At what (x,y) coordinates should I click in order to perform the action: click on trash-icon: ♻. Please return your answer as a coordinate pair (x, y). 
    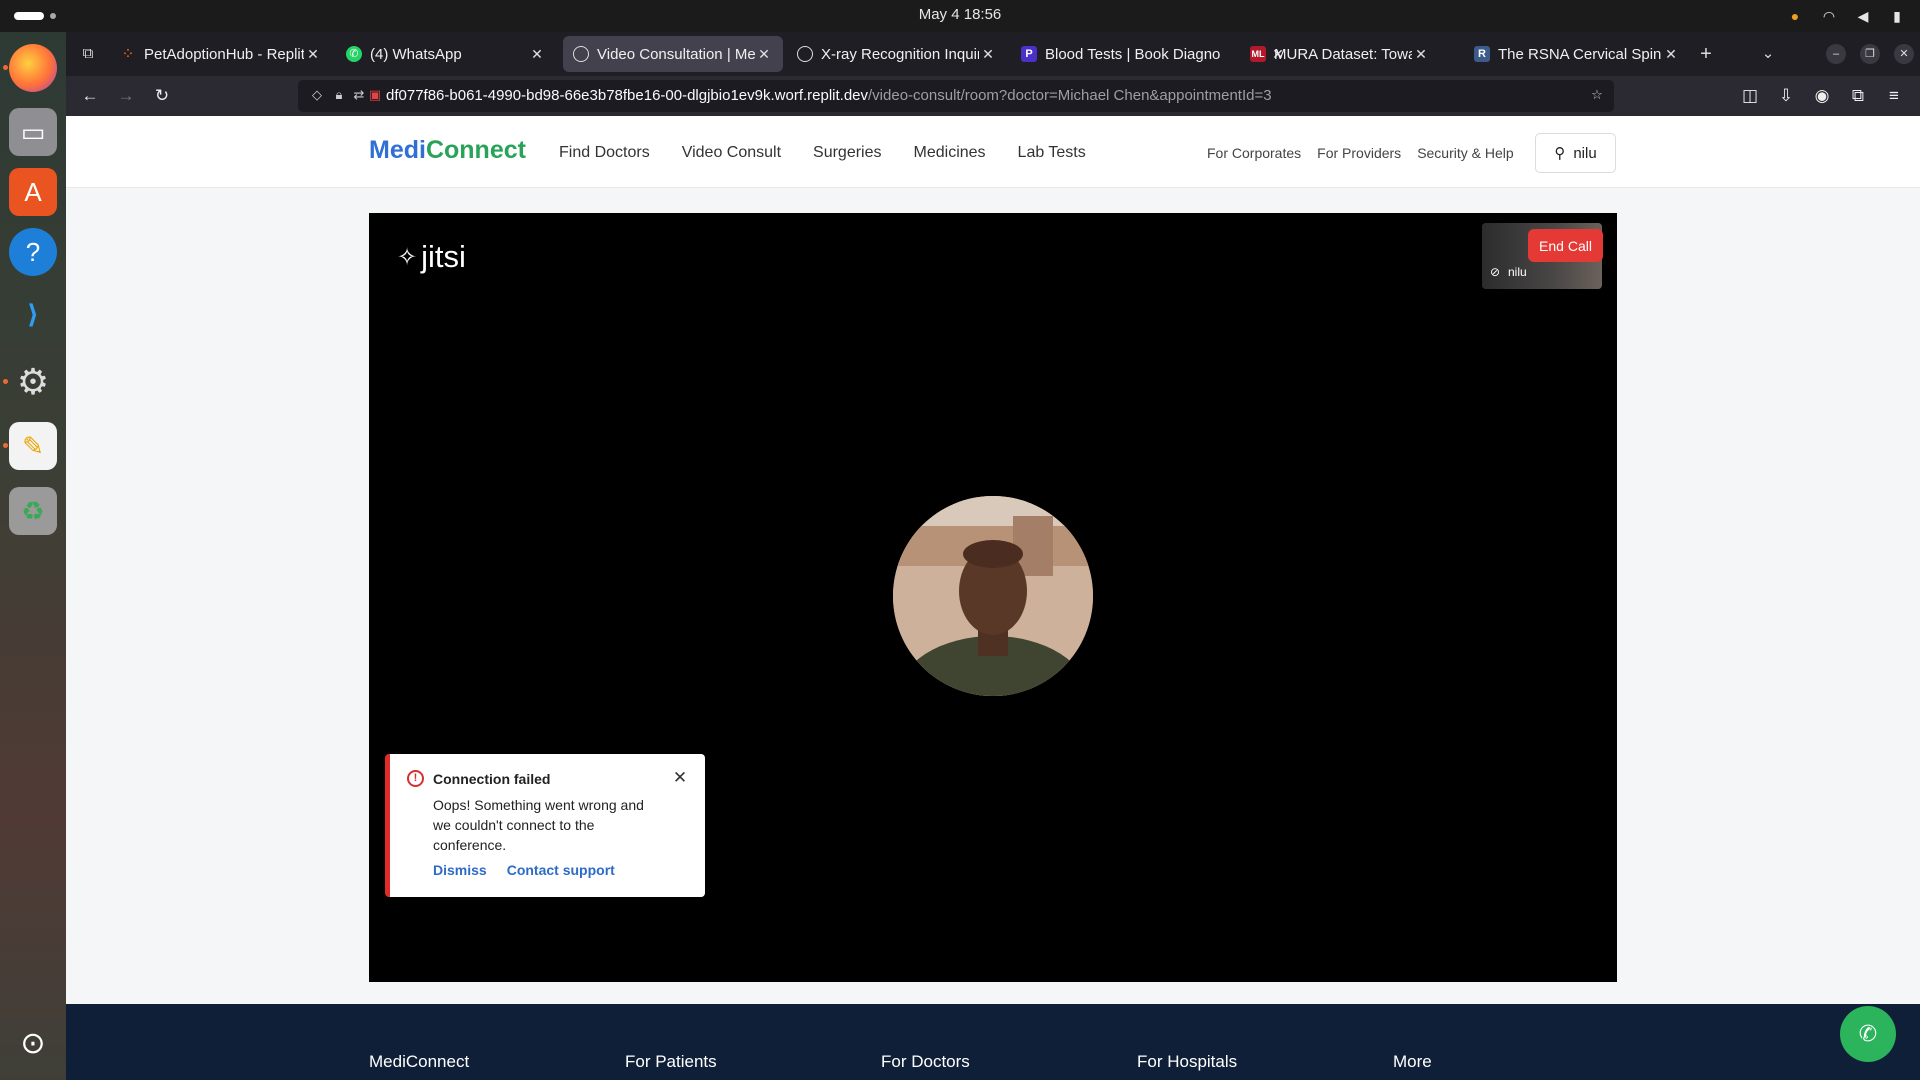
    Looking at the image, I should click on (33, 511).